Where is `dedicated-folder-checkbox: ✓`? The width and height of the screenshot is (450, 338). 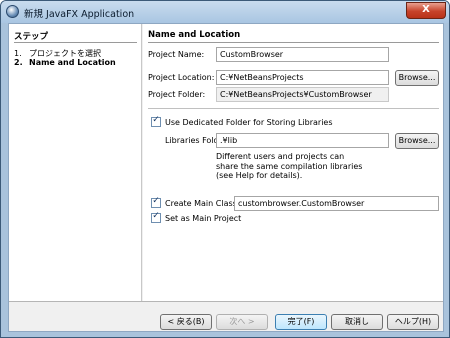 dedicated-folder-checkbox: ✓ is located at coordinates (156, 121).